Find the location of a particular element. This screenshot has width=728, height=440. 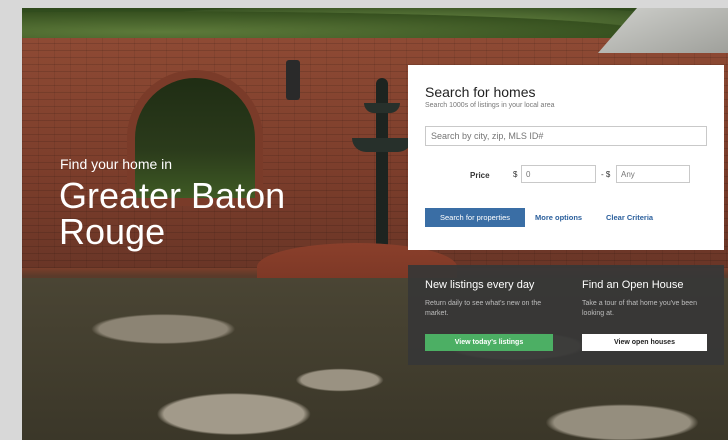

new-listings-title: New listings every day is located at coordinates (480, 285).